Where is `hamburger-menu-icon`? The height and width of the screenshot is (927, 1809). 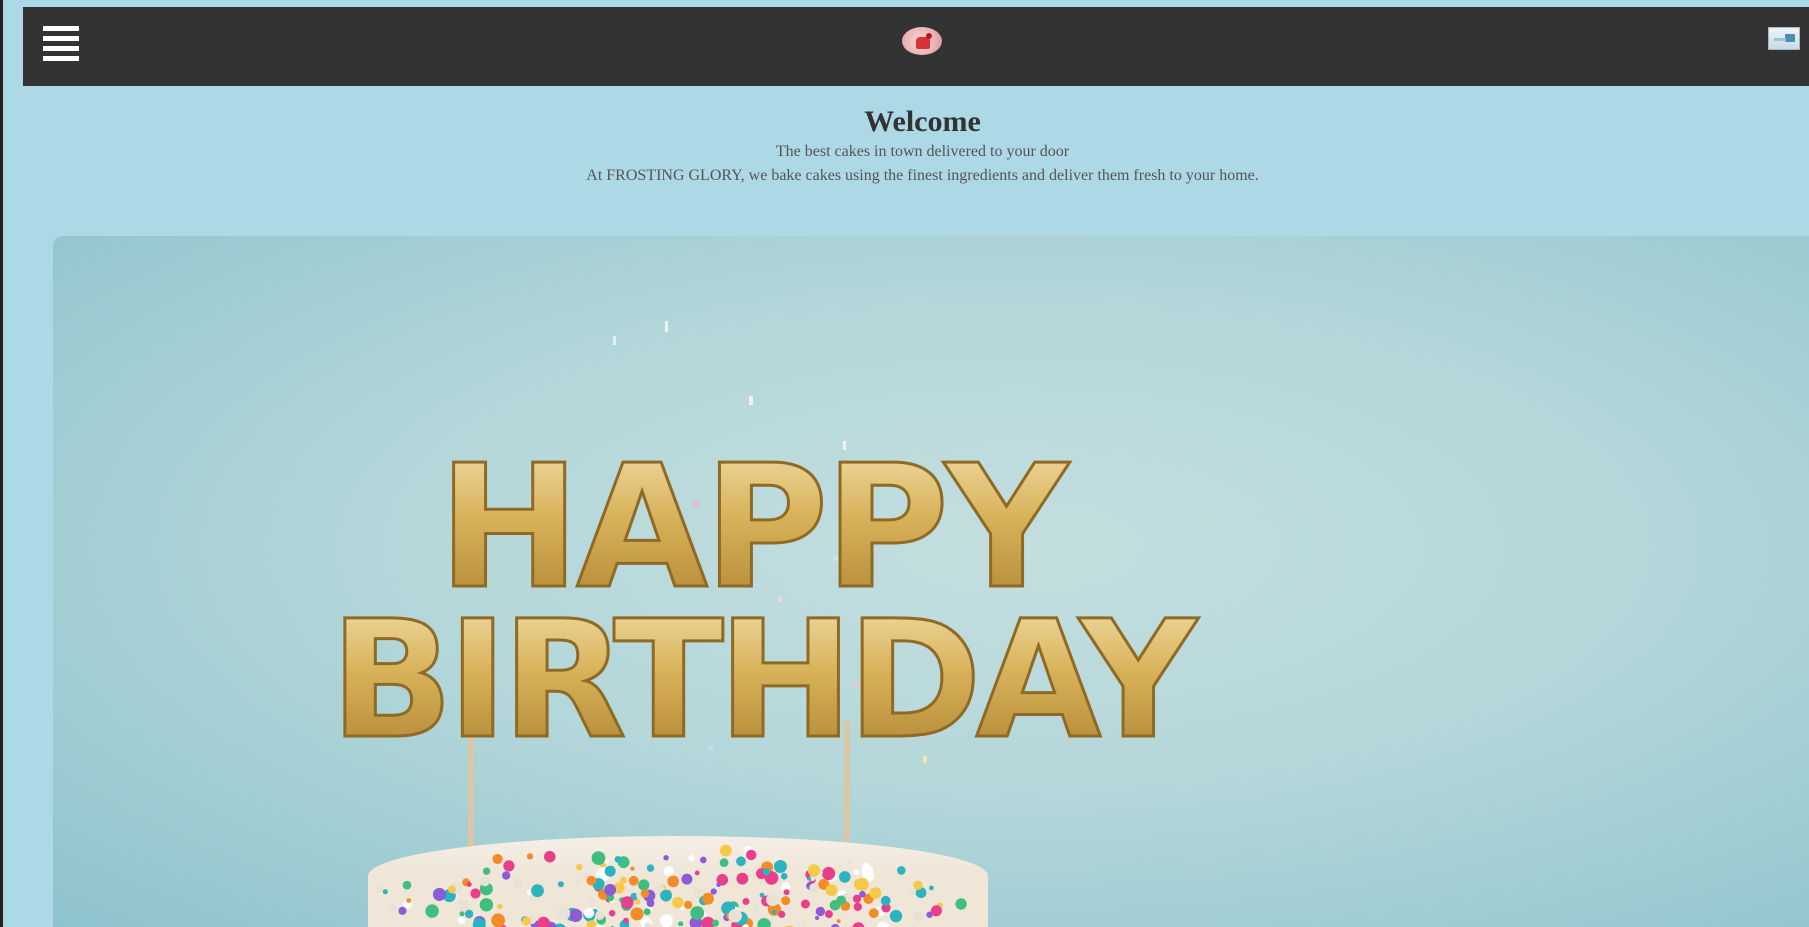
hamburger-menu-icon is located at coordinates (61, 47).